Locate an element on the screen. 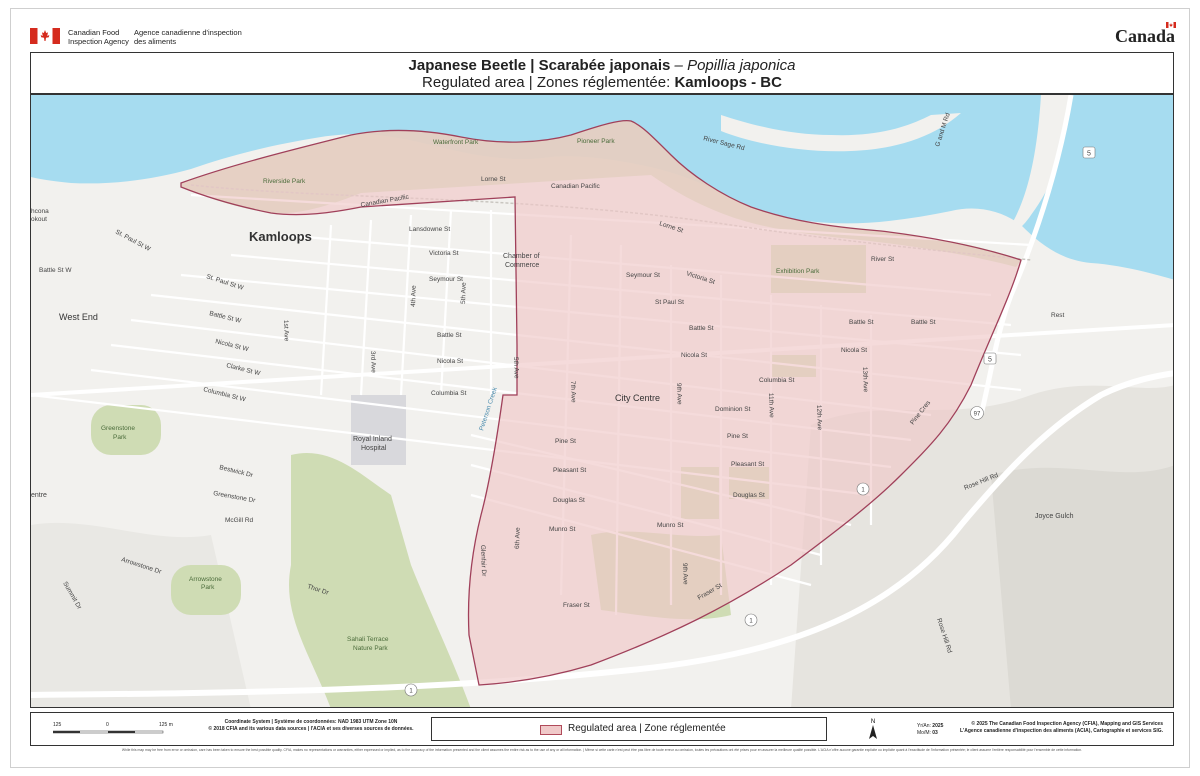 The image size is (1200, 776). hwy-5a-number: 5 is located at coordinates (1089, 154).